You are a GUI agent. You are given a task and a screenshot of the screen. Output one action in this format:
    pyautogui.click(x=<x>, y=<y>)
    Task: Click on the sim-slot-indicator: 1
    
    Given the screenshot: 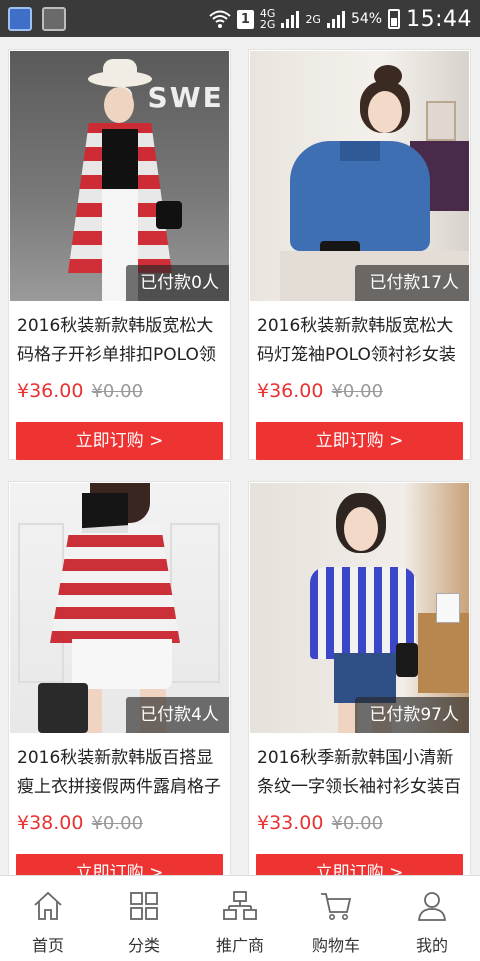 What is the action you would take?
    pyautogui.click(x=245, y=19)
    